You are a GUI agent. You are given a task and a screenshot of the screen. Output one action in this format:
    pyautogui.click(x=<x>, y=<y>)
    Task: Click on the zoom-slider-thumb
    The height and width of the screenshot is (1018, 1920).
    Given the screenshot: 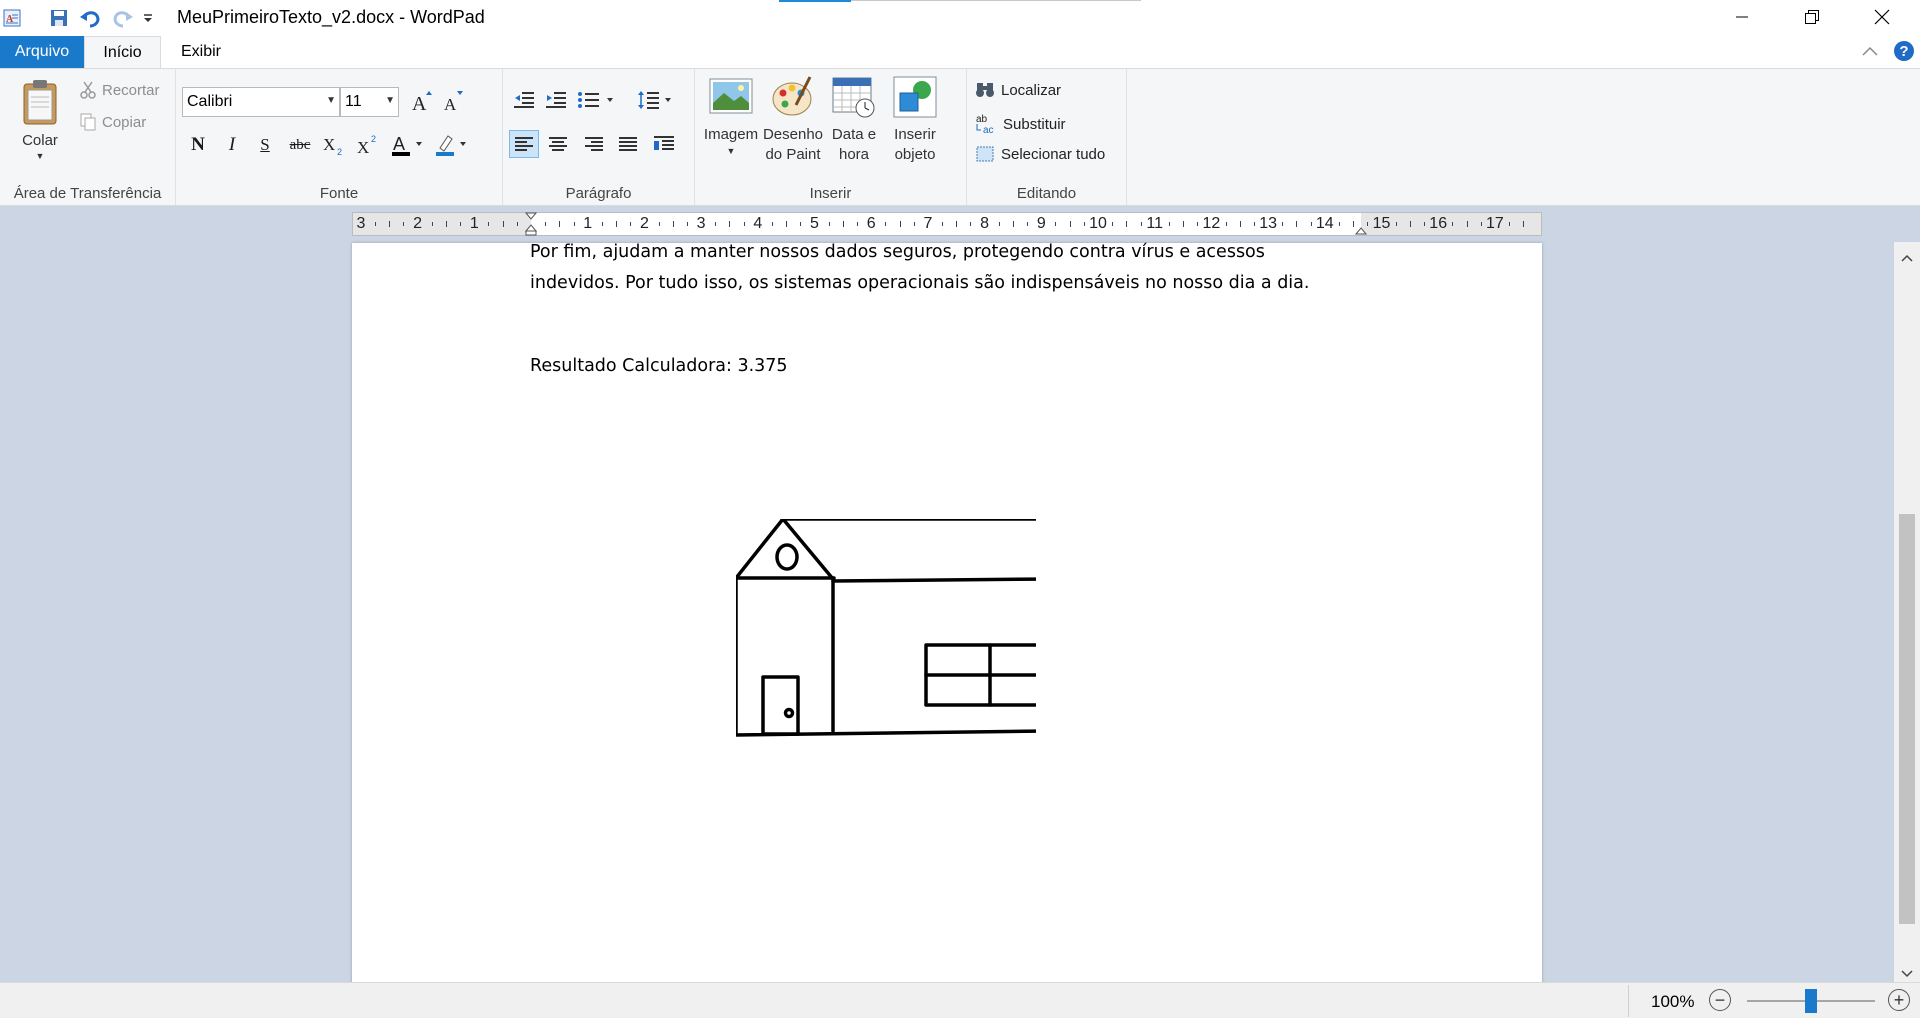 What is the action you would take?
    pyautogui.click(x=1811, y=1001)
    